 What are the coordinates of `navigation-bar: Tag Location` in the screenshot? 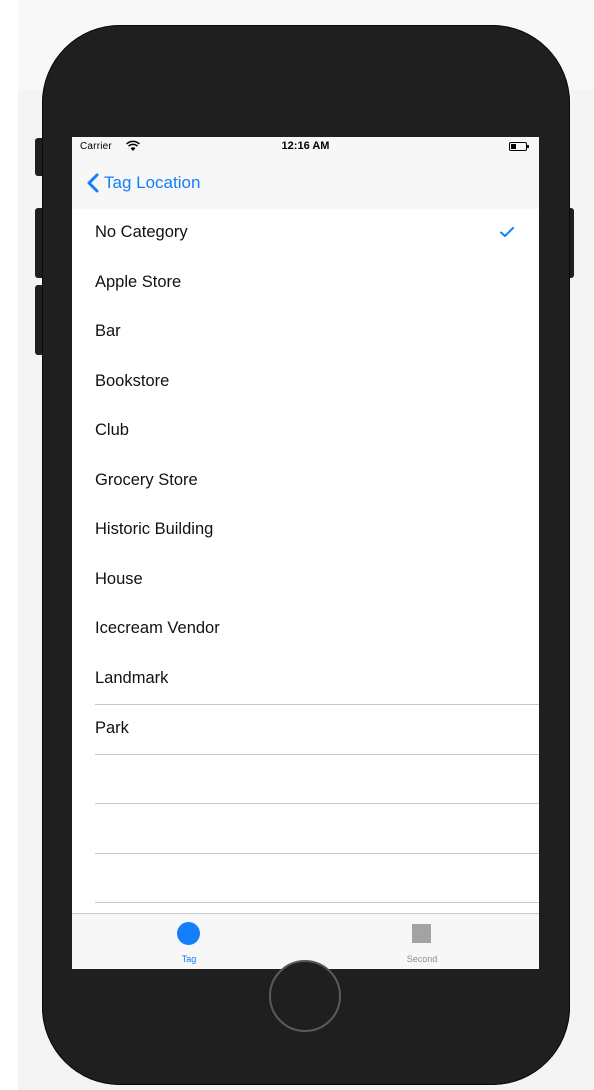 It's located at (305, 183).